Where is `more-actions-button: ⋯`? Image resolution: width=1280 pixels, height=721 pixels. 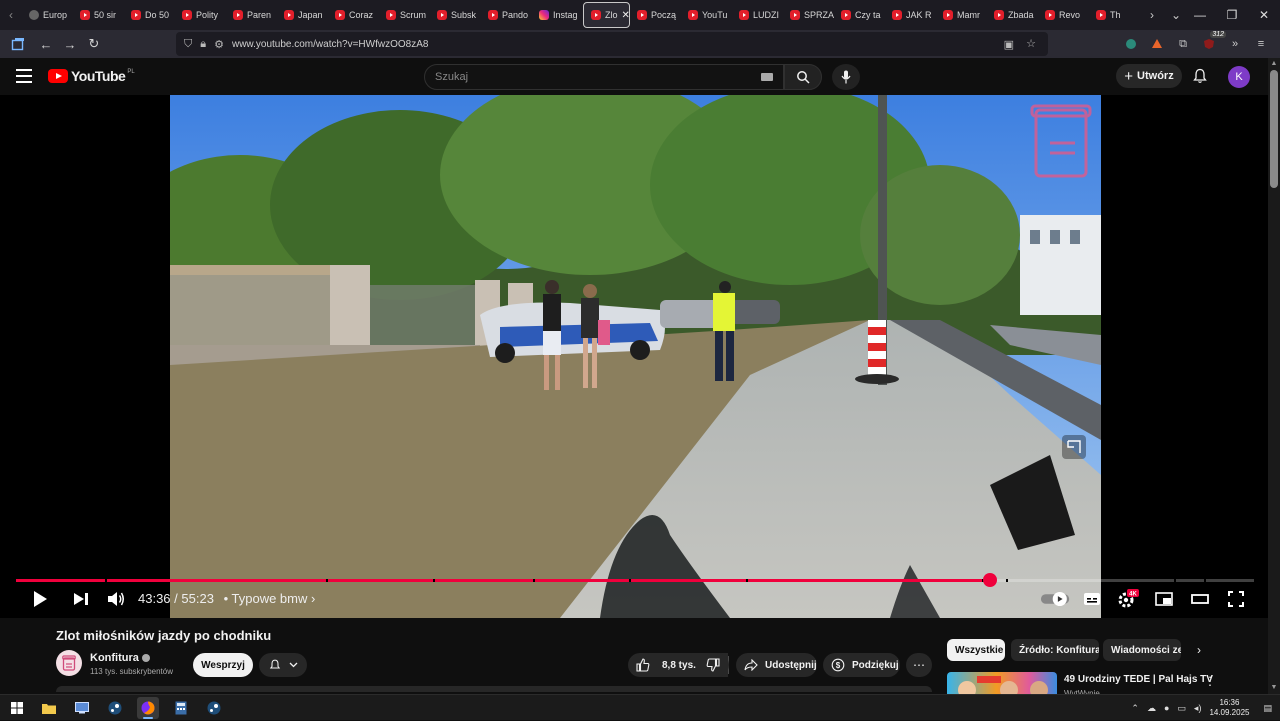 more-actions-button: ⋯ is located at coordinates (919, 665).